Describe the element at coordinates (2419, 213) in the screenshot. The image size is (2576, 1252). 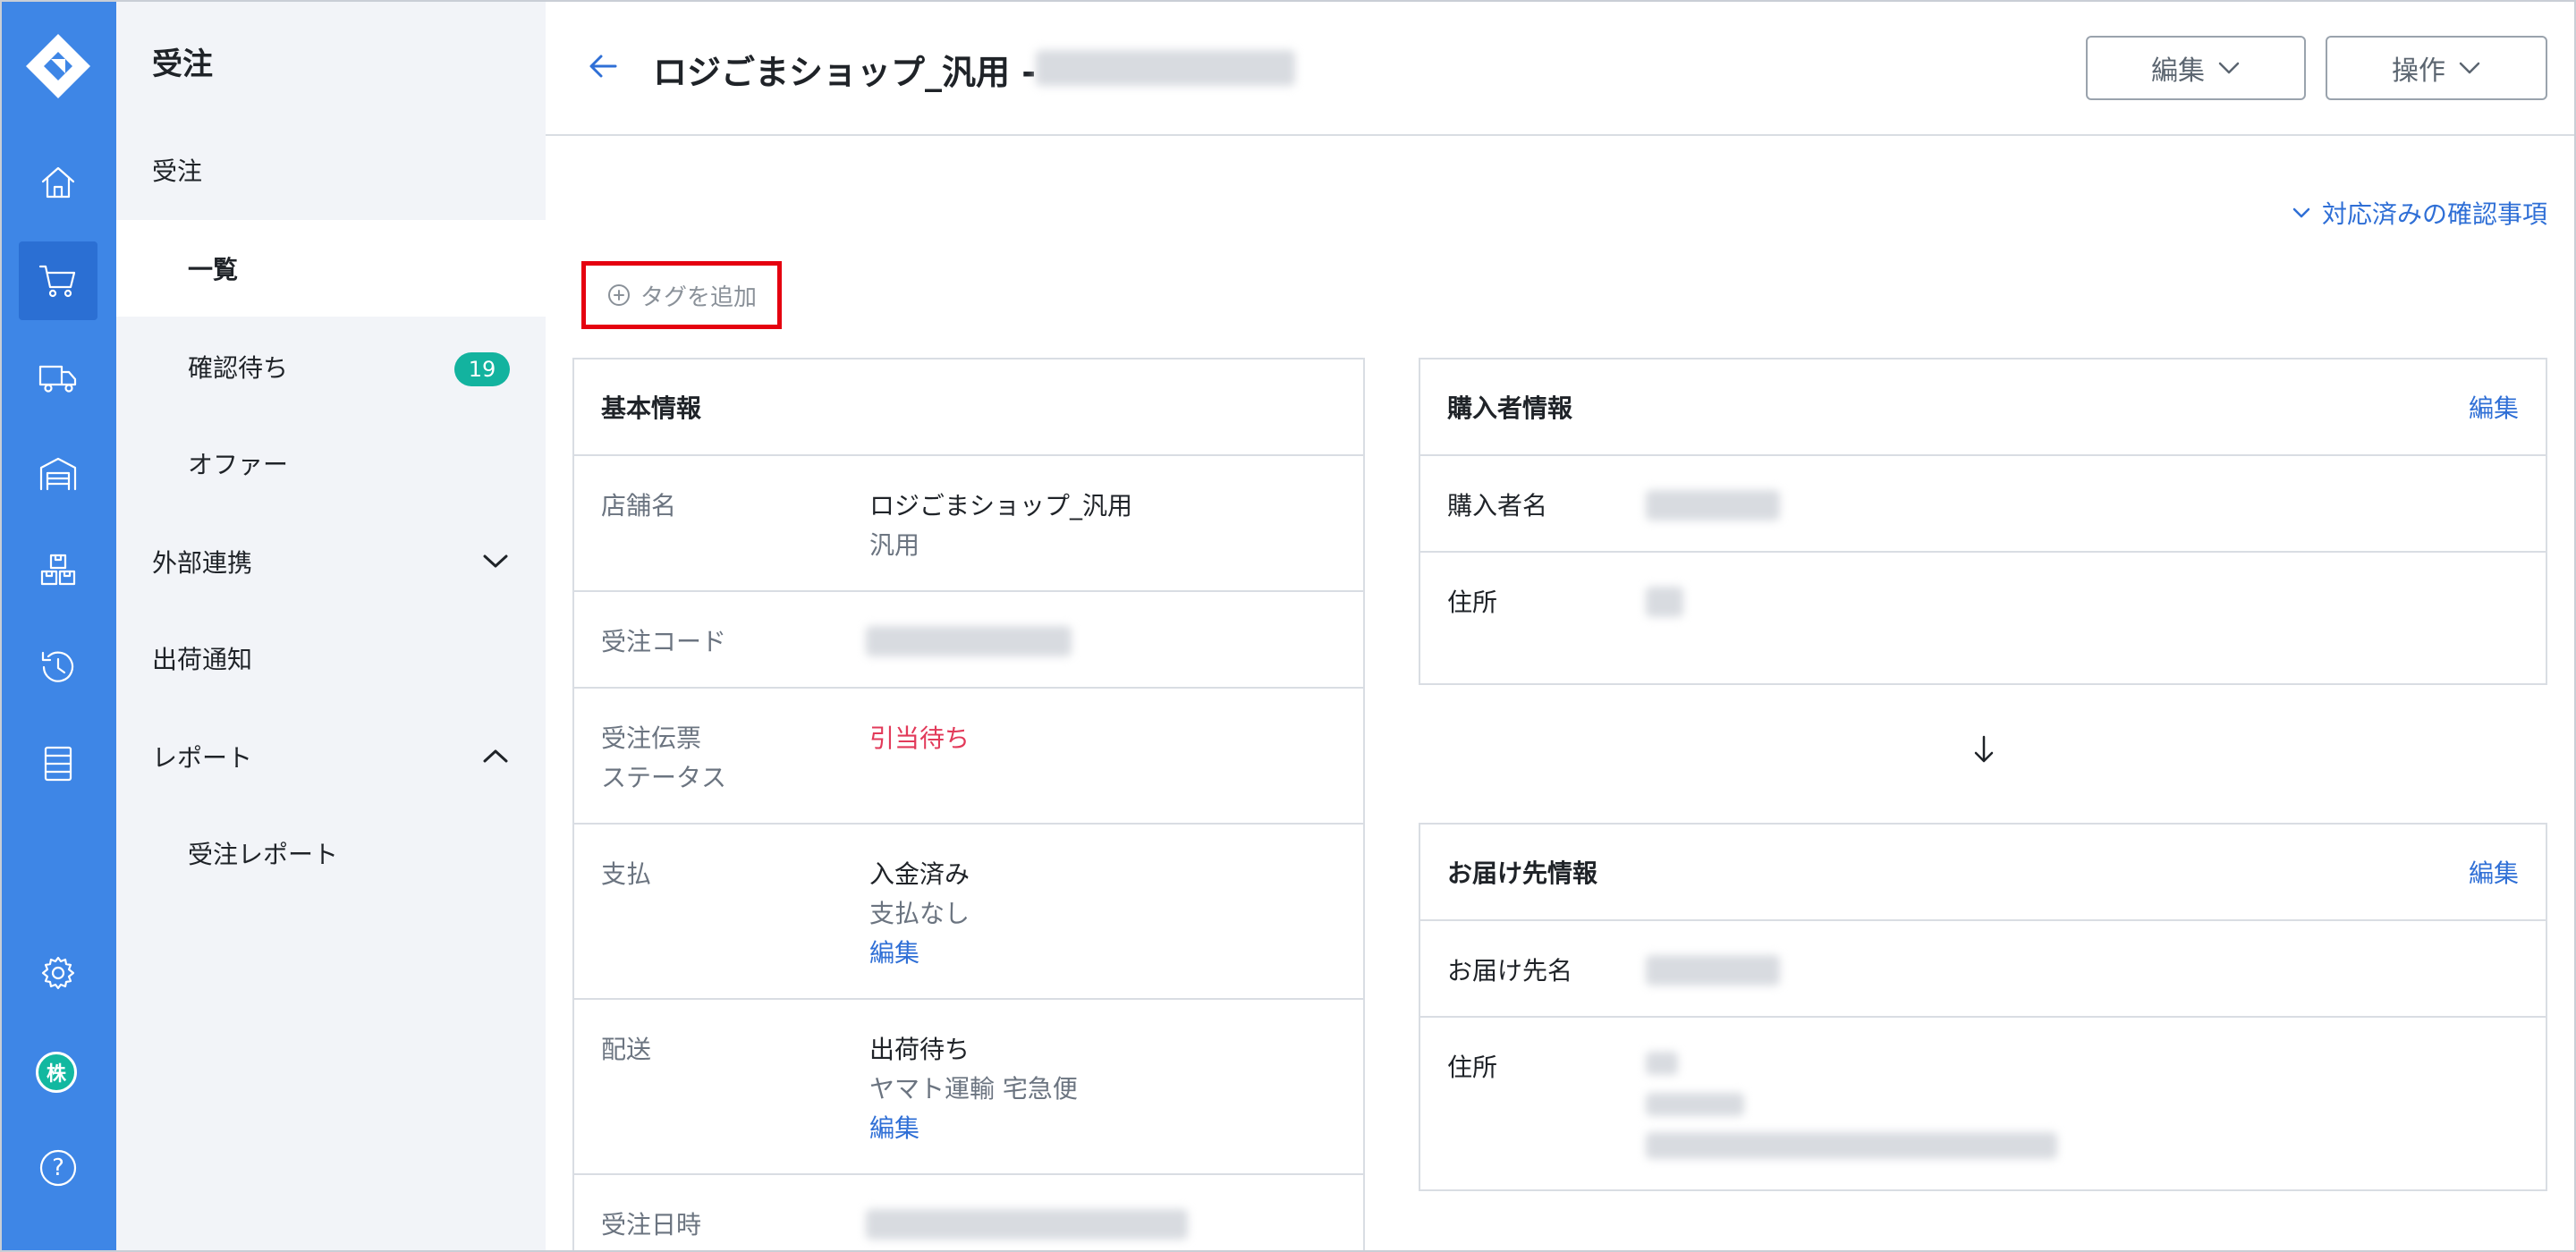
I see `resolved-items-toggle: 対応済みの確認事項` at that location.